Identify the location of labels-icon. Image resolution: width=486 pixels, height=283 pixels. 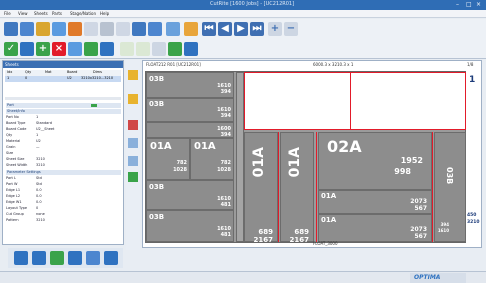
(93, 258).